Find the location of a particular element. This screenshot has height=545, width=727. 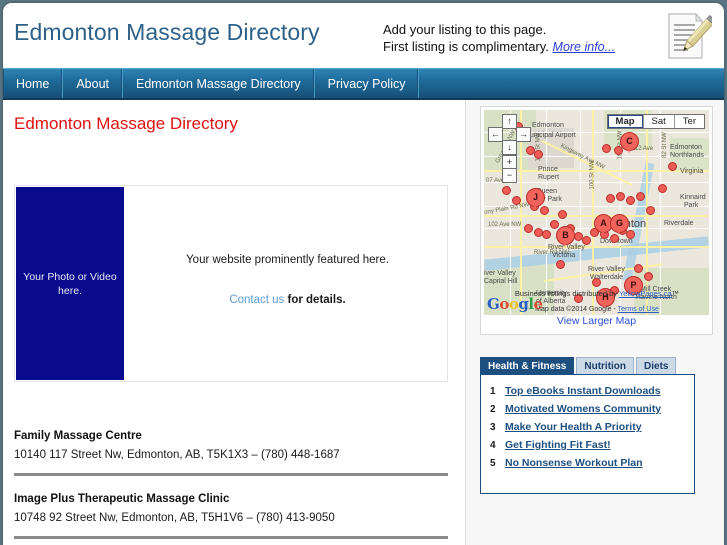

tab-nutrition: Nutrition is located at coordinates (605, 365).